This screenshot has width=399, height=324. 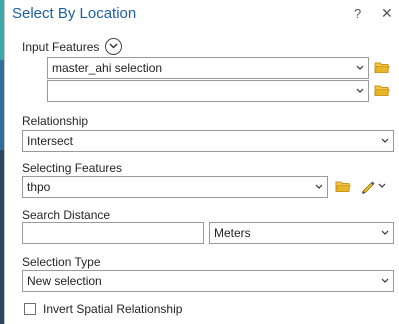 I want to click on search-distance-input, so click(x=113, y=233).